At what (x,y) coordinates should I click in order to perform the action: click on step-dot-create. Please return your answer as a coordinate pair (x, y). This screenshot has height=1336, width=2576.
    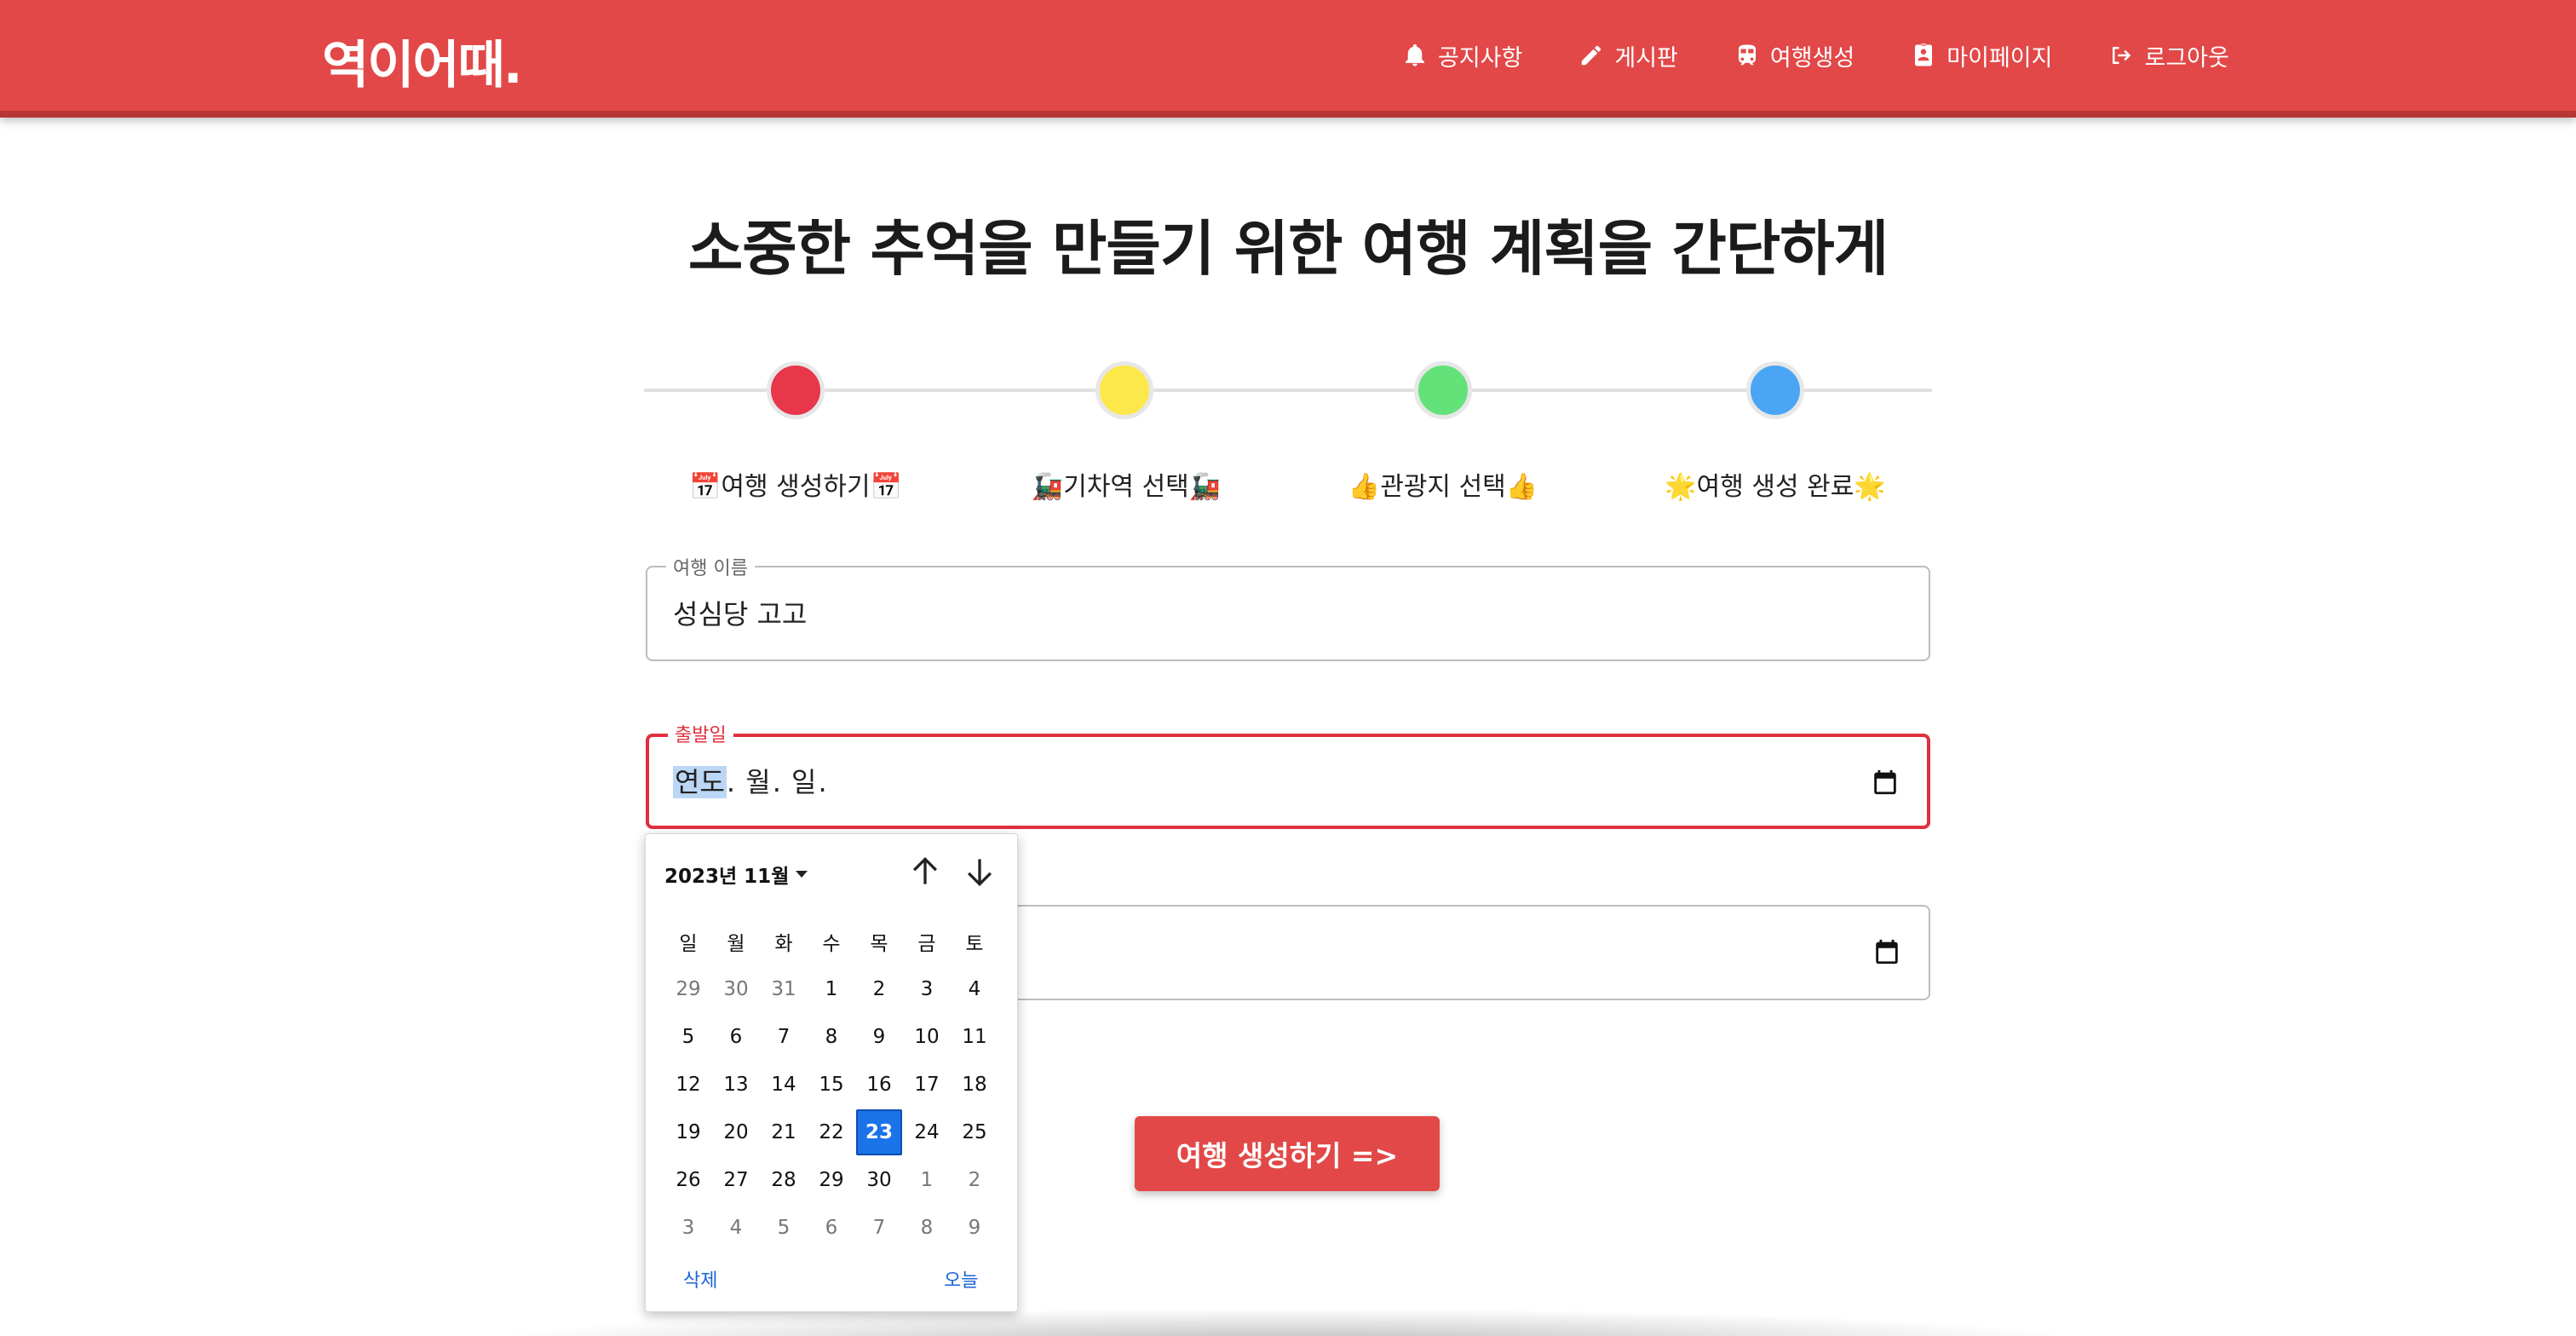
    Looking at the image, I should click on (796, 390).